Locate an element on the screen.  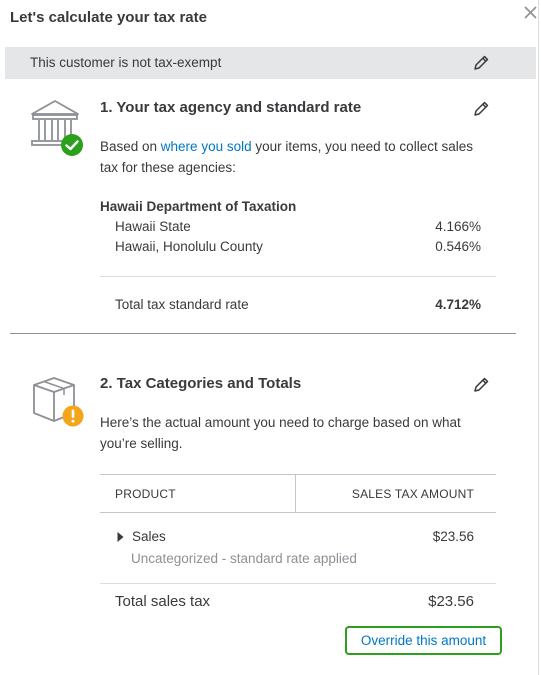
categories-desc-line2: you’re selling. is located at coordinates (141, 443).